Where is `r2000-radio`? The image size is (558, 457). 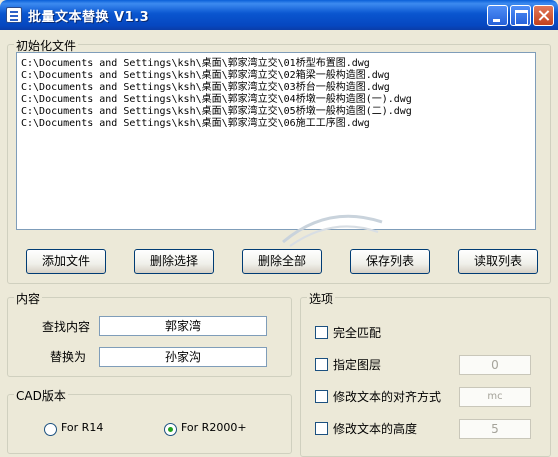 r2000-radio is located at coordinates (170, 429).